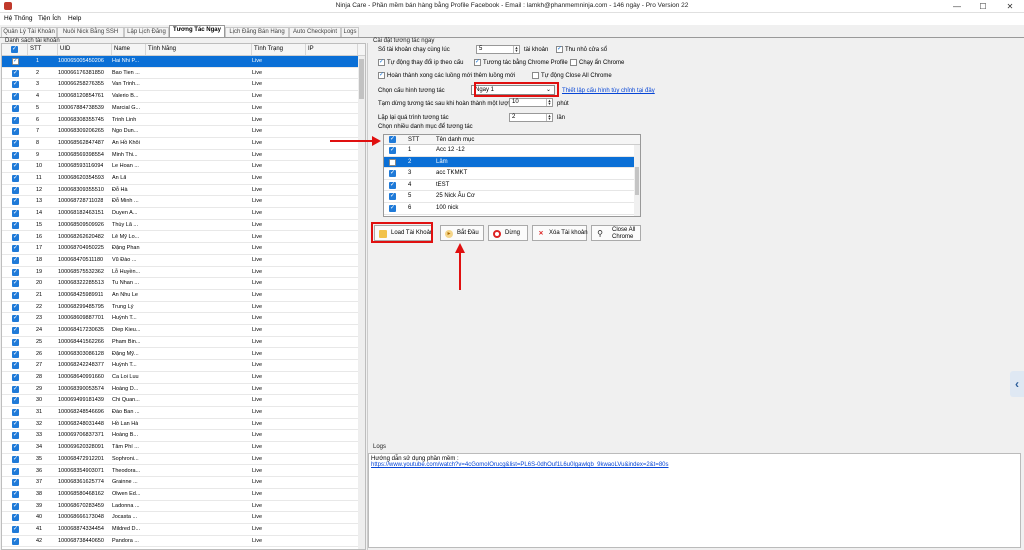  What do you see at coordinates (392, 139) in the screenshot?
I see `category-select-all: ✓` at bounding box center [392, 139].